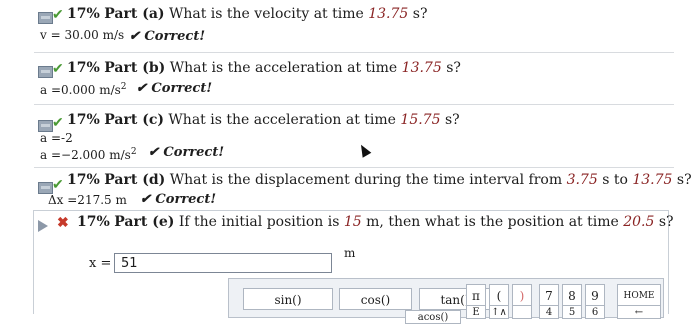  I want to click on key-blank, so click(522, 312).